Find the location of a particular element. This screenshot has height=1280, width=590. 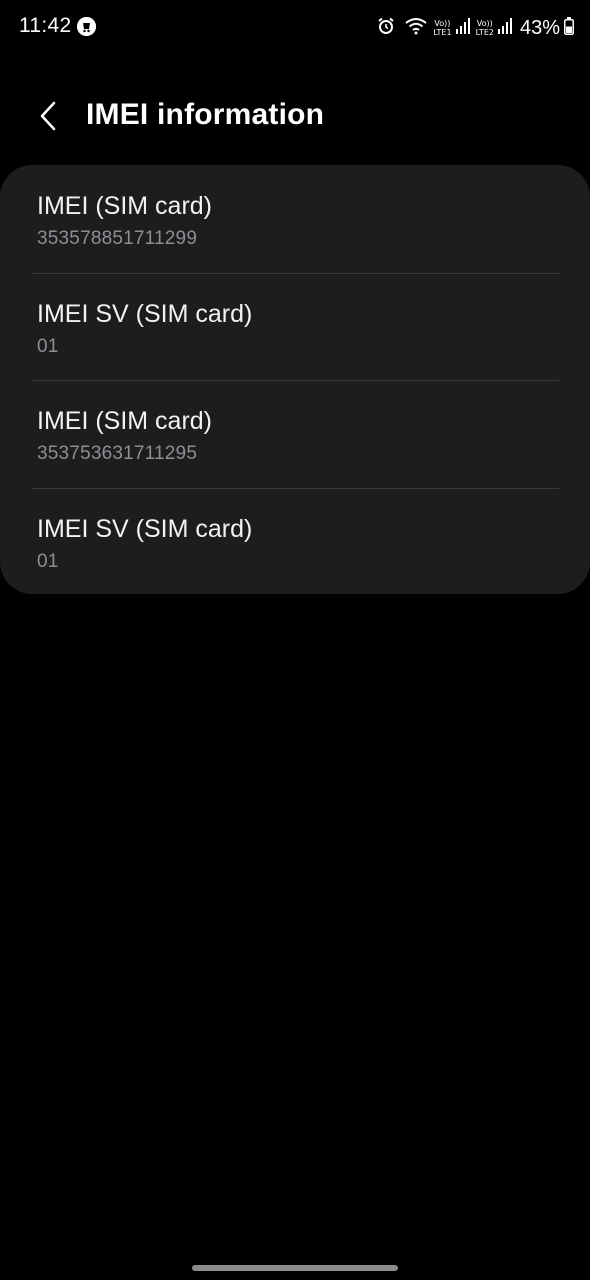

sim2-volte-label: Vo)) is located at coordinates (484, 23).